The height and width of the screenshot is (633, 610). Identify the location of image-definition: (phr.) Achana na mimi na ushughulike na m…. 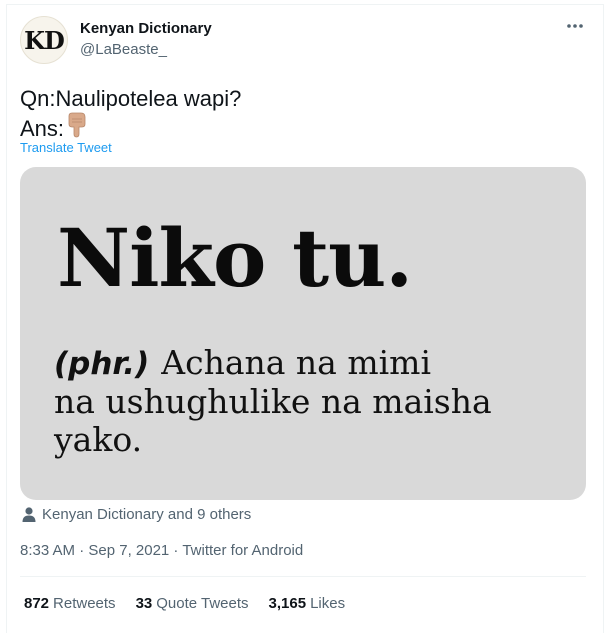
(273, 401).